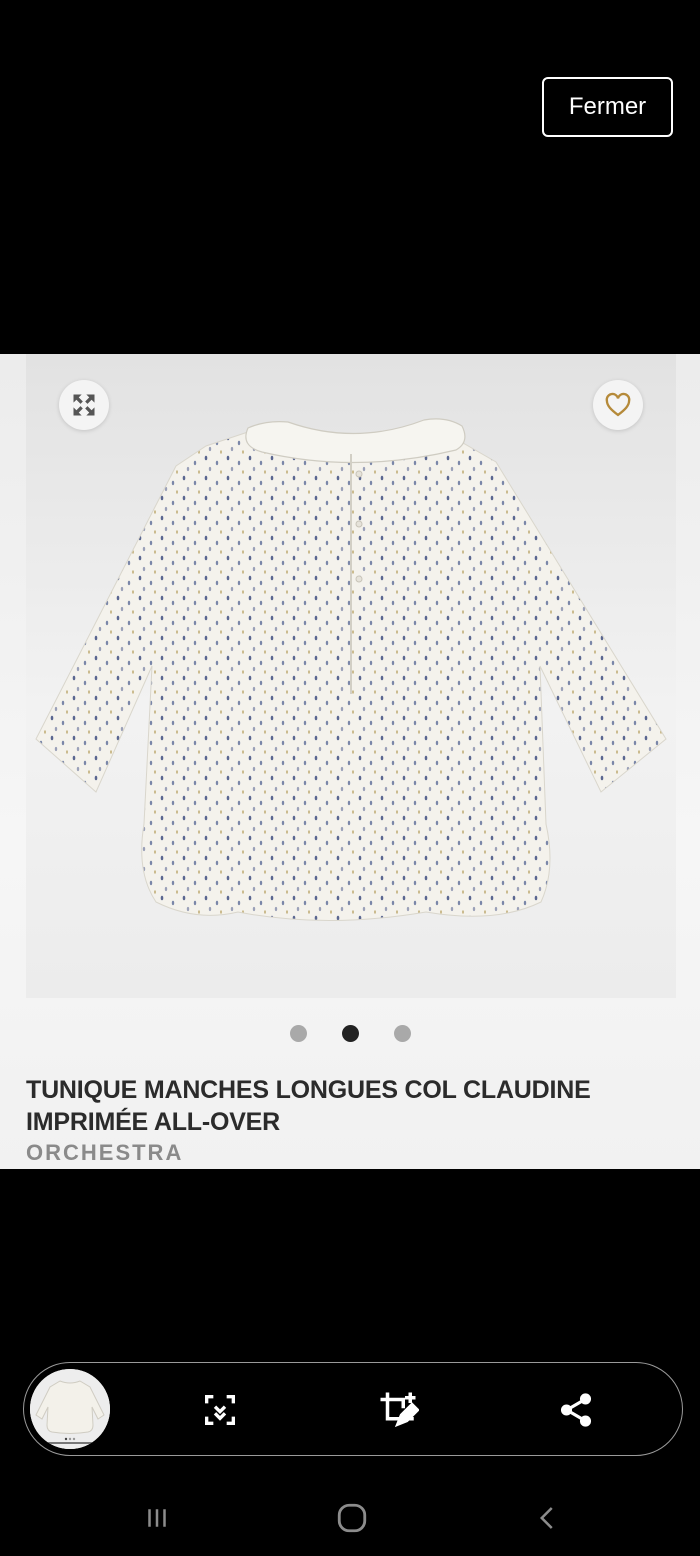 The width and height of the screenshot is (700, 1556). I want to click on share-button, so click(576, 1410).